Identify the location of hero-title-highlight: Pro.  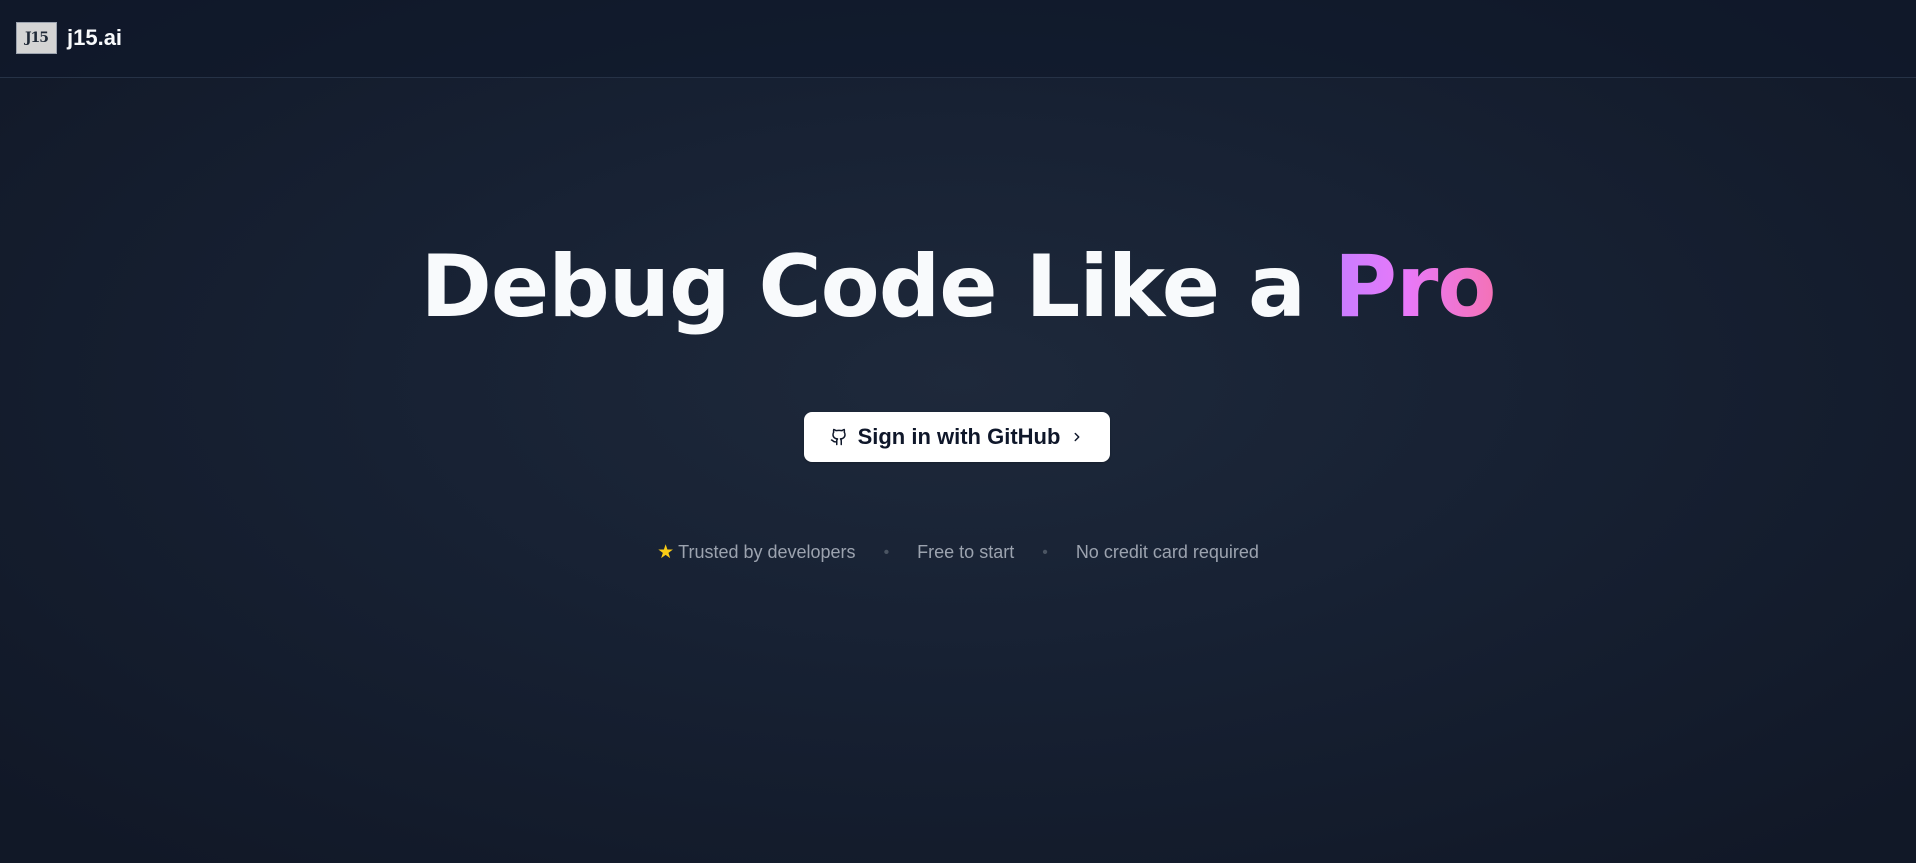
(1415, 287).